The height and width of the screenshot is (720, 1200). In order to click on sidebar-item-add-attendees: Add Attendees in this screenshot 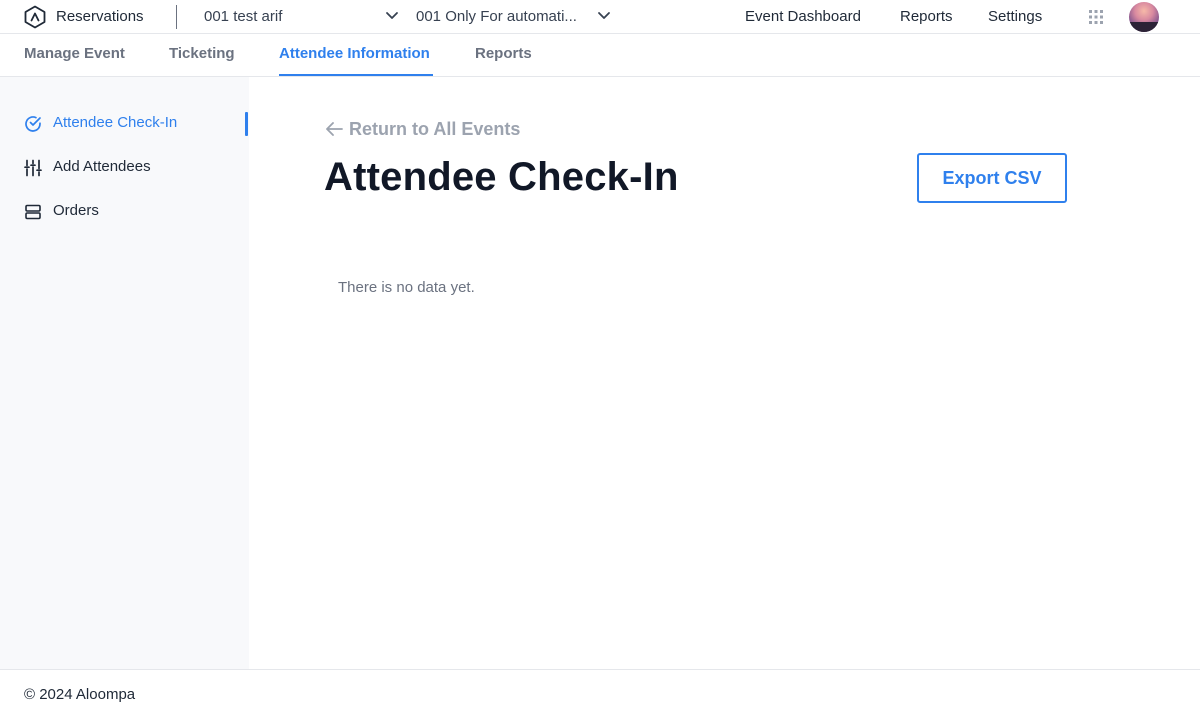, I will do `click(136, 168)`.